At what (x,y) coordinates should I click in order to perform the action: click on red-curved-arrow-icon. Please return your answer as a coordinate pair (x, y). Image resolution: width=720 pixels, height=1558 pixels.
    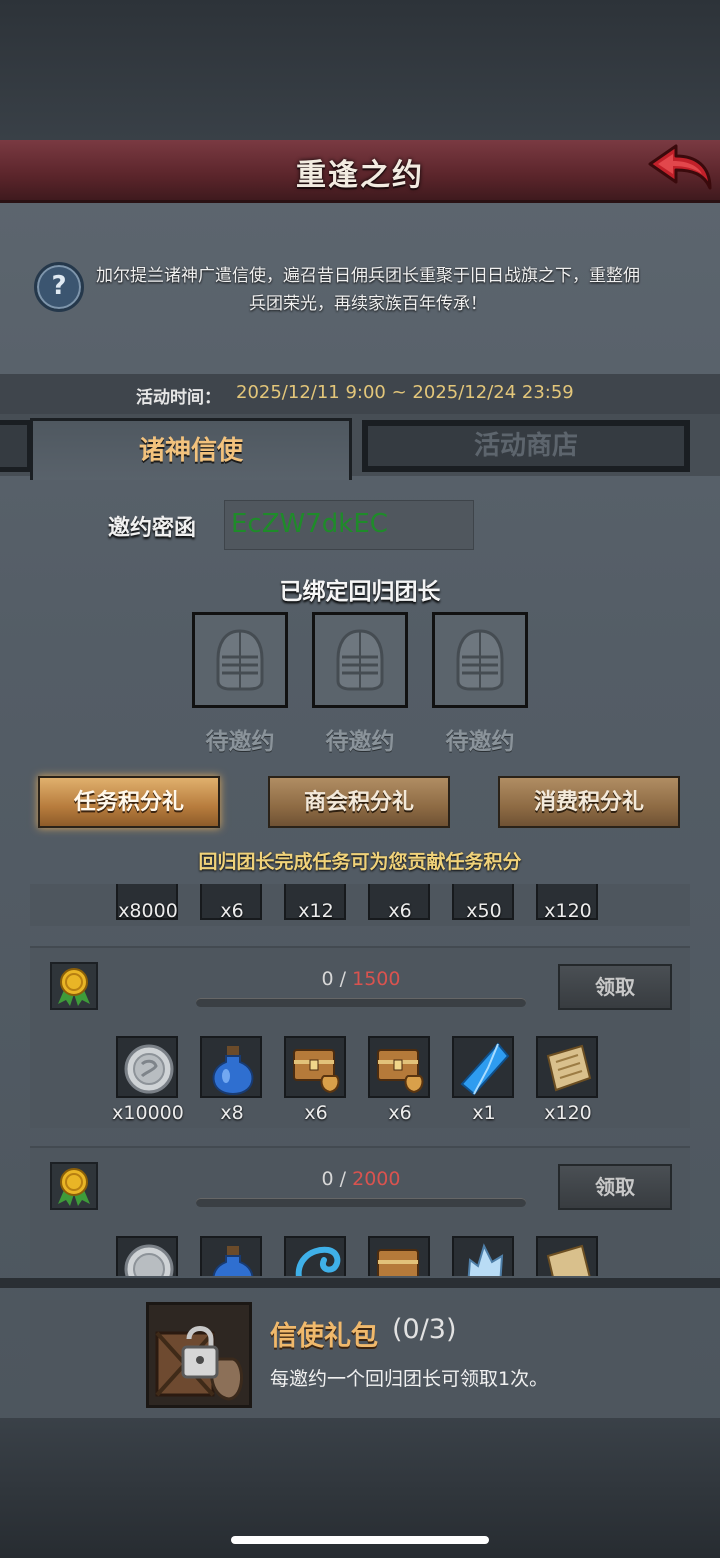
    Looking at the image, I should click on (680, 167).